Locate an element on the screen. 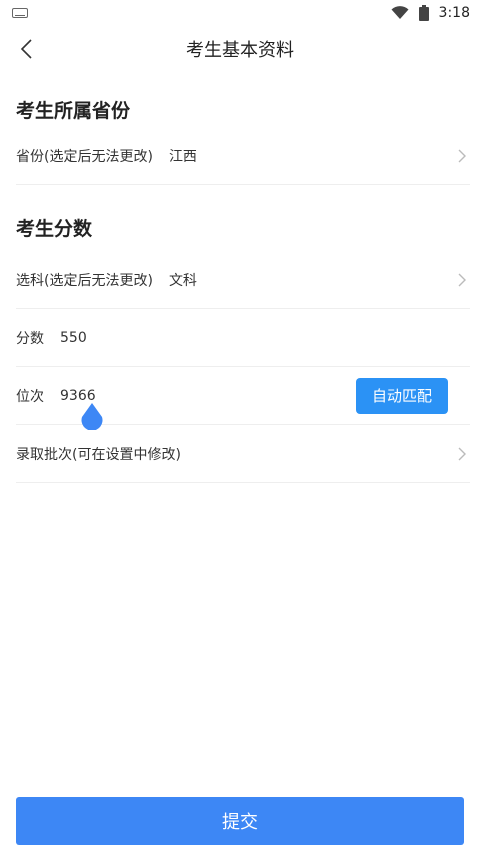 The image size is (480, 853). batch-row: 录取批次(可在设置中修改) is located at coordinates (243, 454).